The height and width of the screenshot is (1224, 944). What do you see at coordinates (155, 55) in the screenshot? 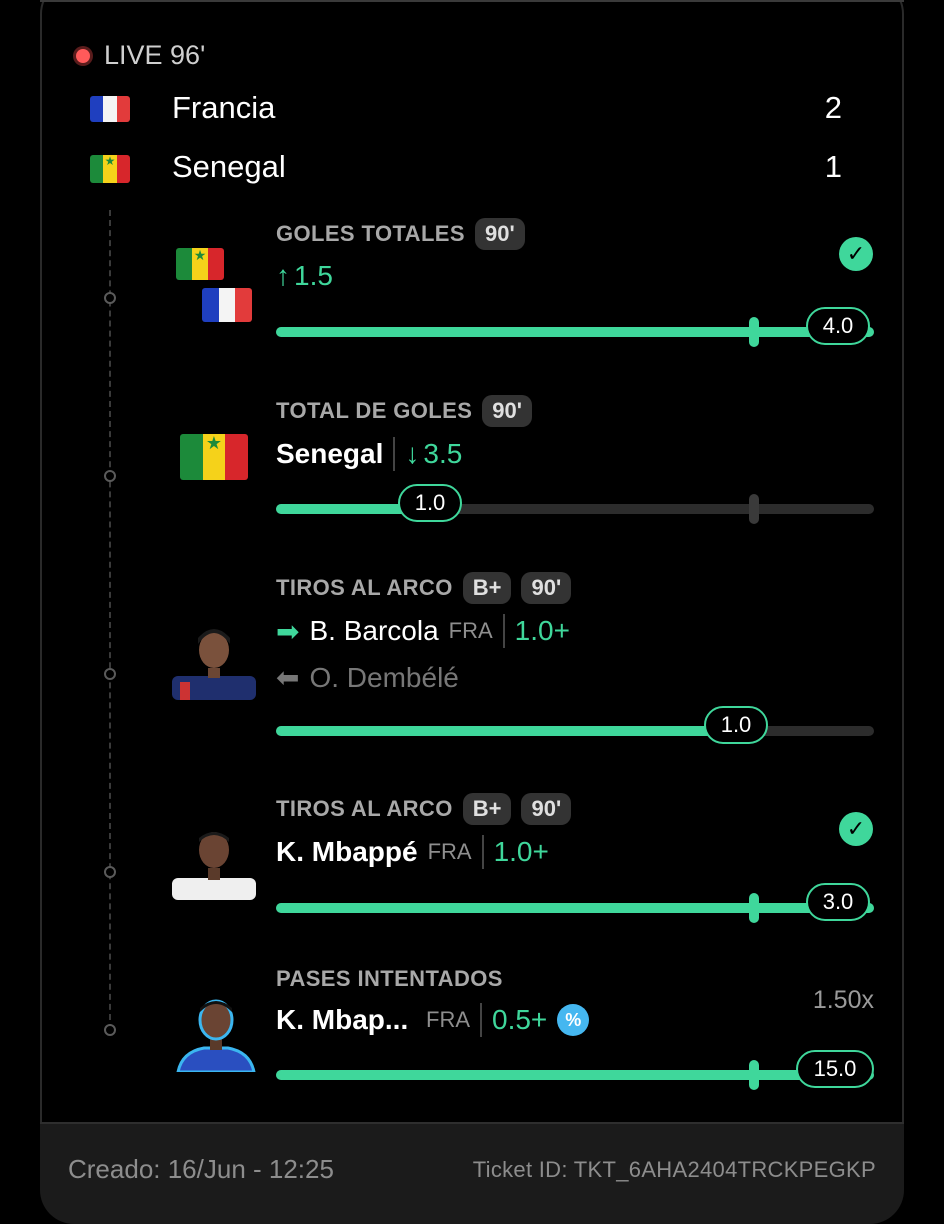
I see `live-status-text: LIVE 96'` at bounding box center [155, 55].